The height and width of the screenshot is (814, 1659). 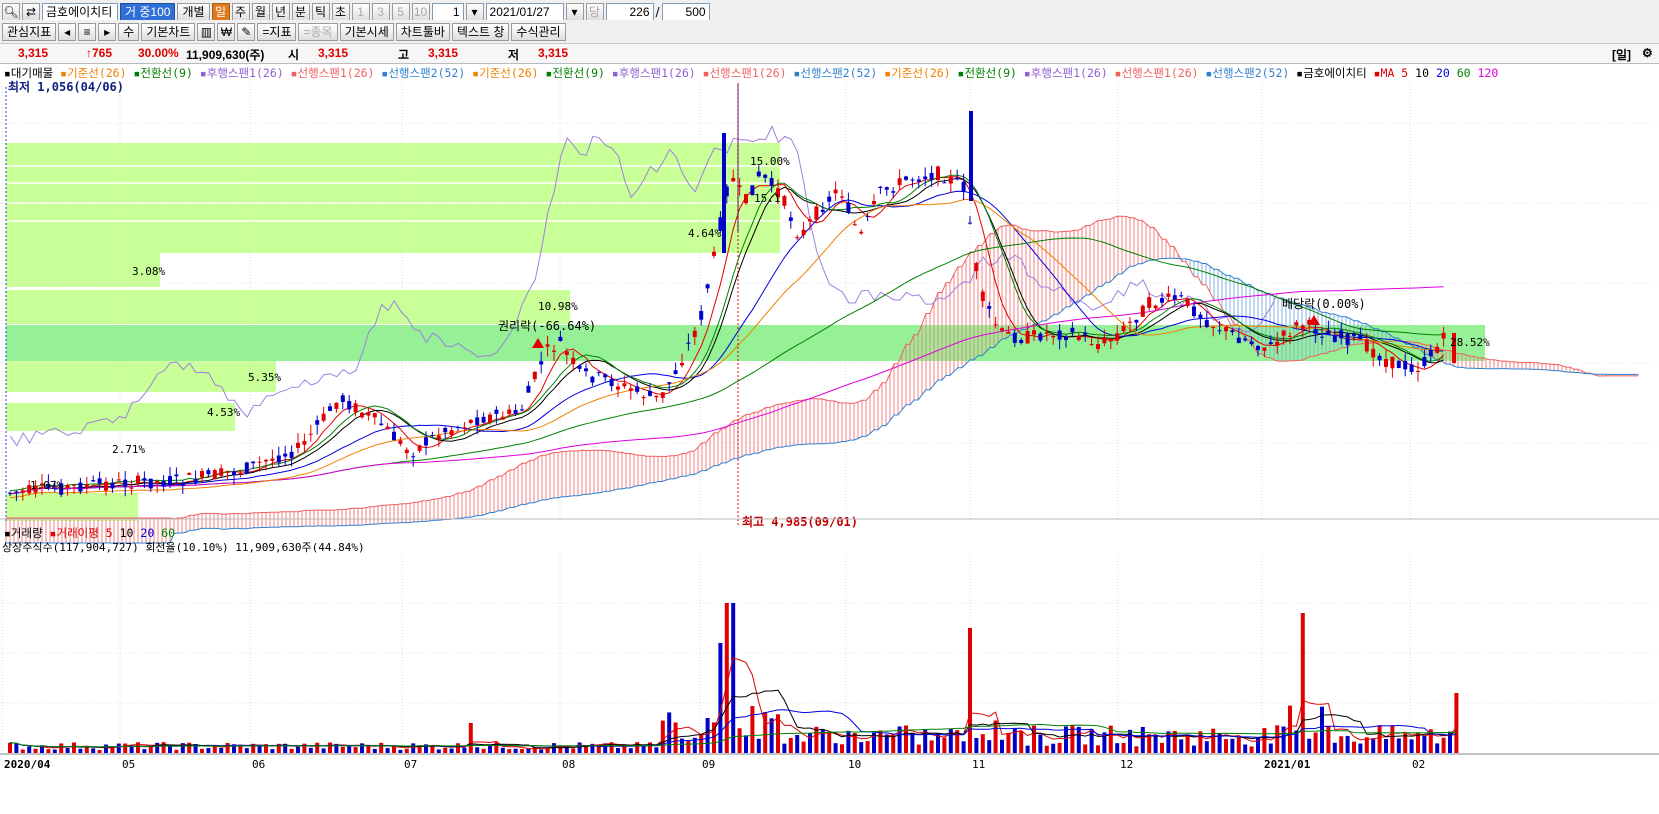 I want to click on volume-toggle-button: 거 중100, so click(x=148, y=11).